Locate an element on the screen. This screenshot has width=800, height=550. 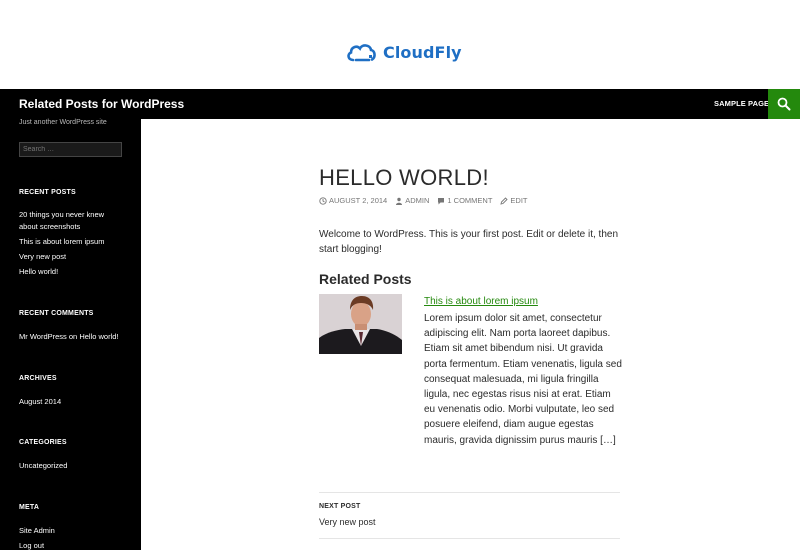
recent-posts-title: RECENT POSTS is located at coordinates (47, 192).